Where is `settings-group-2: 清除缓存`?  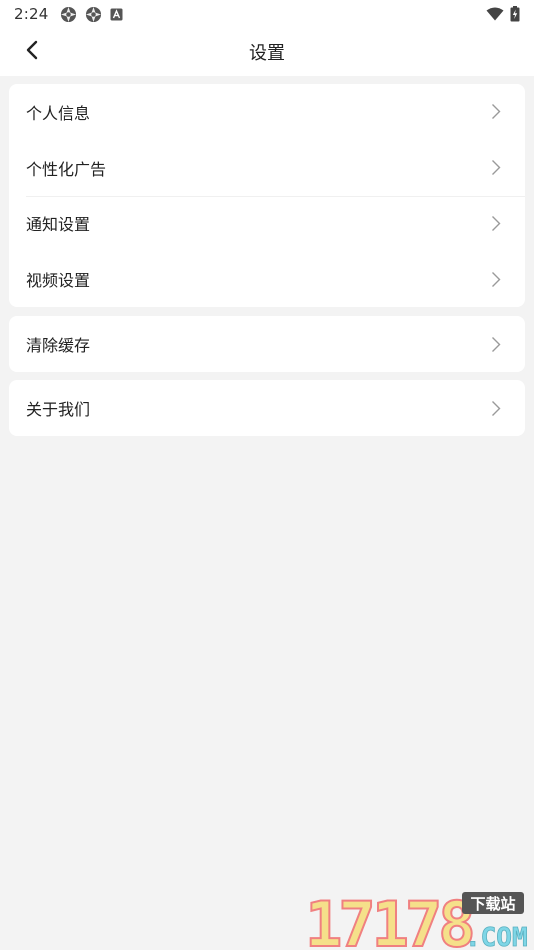
settings-group-2: 清除缓存 is located at coordinates (267, 344).